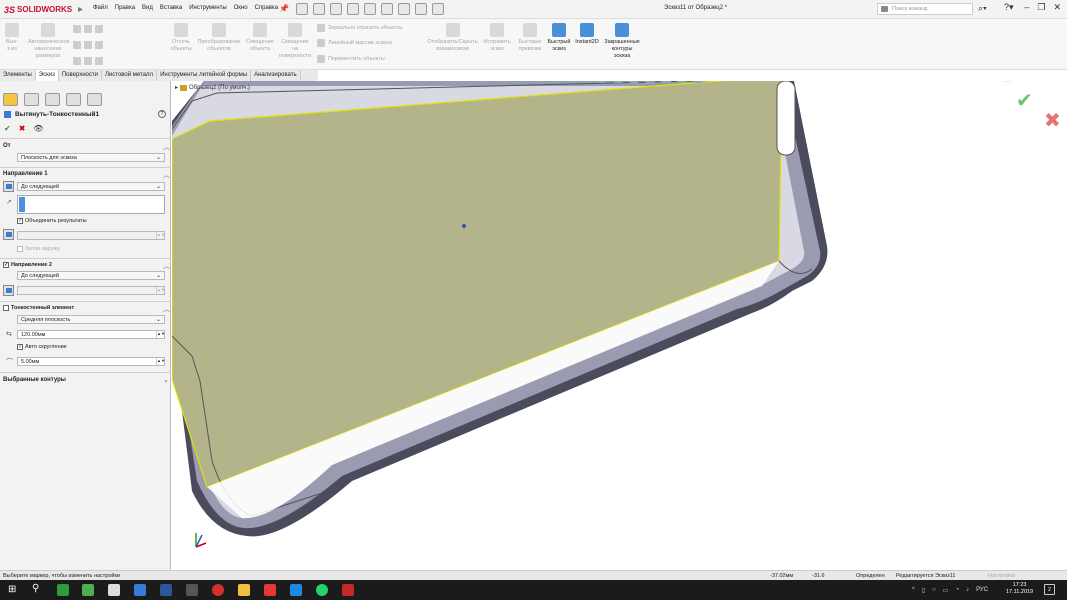 This screenshot has height=600, width=1067. I want to click on redo-icon, so click(387, 9).